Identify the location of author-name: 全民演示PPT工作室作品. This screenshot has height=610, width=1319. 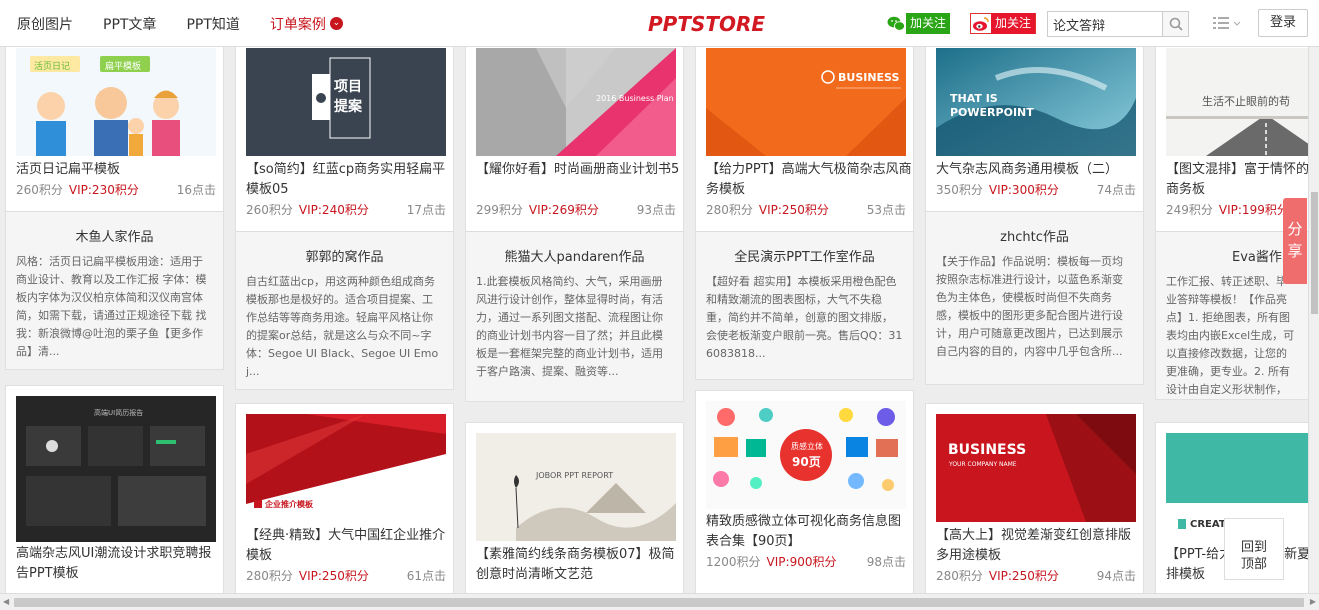
(804, 255).